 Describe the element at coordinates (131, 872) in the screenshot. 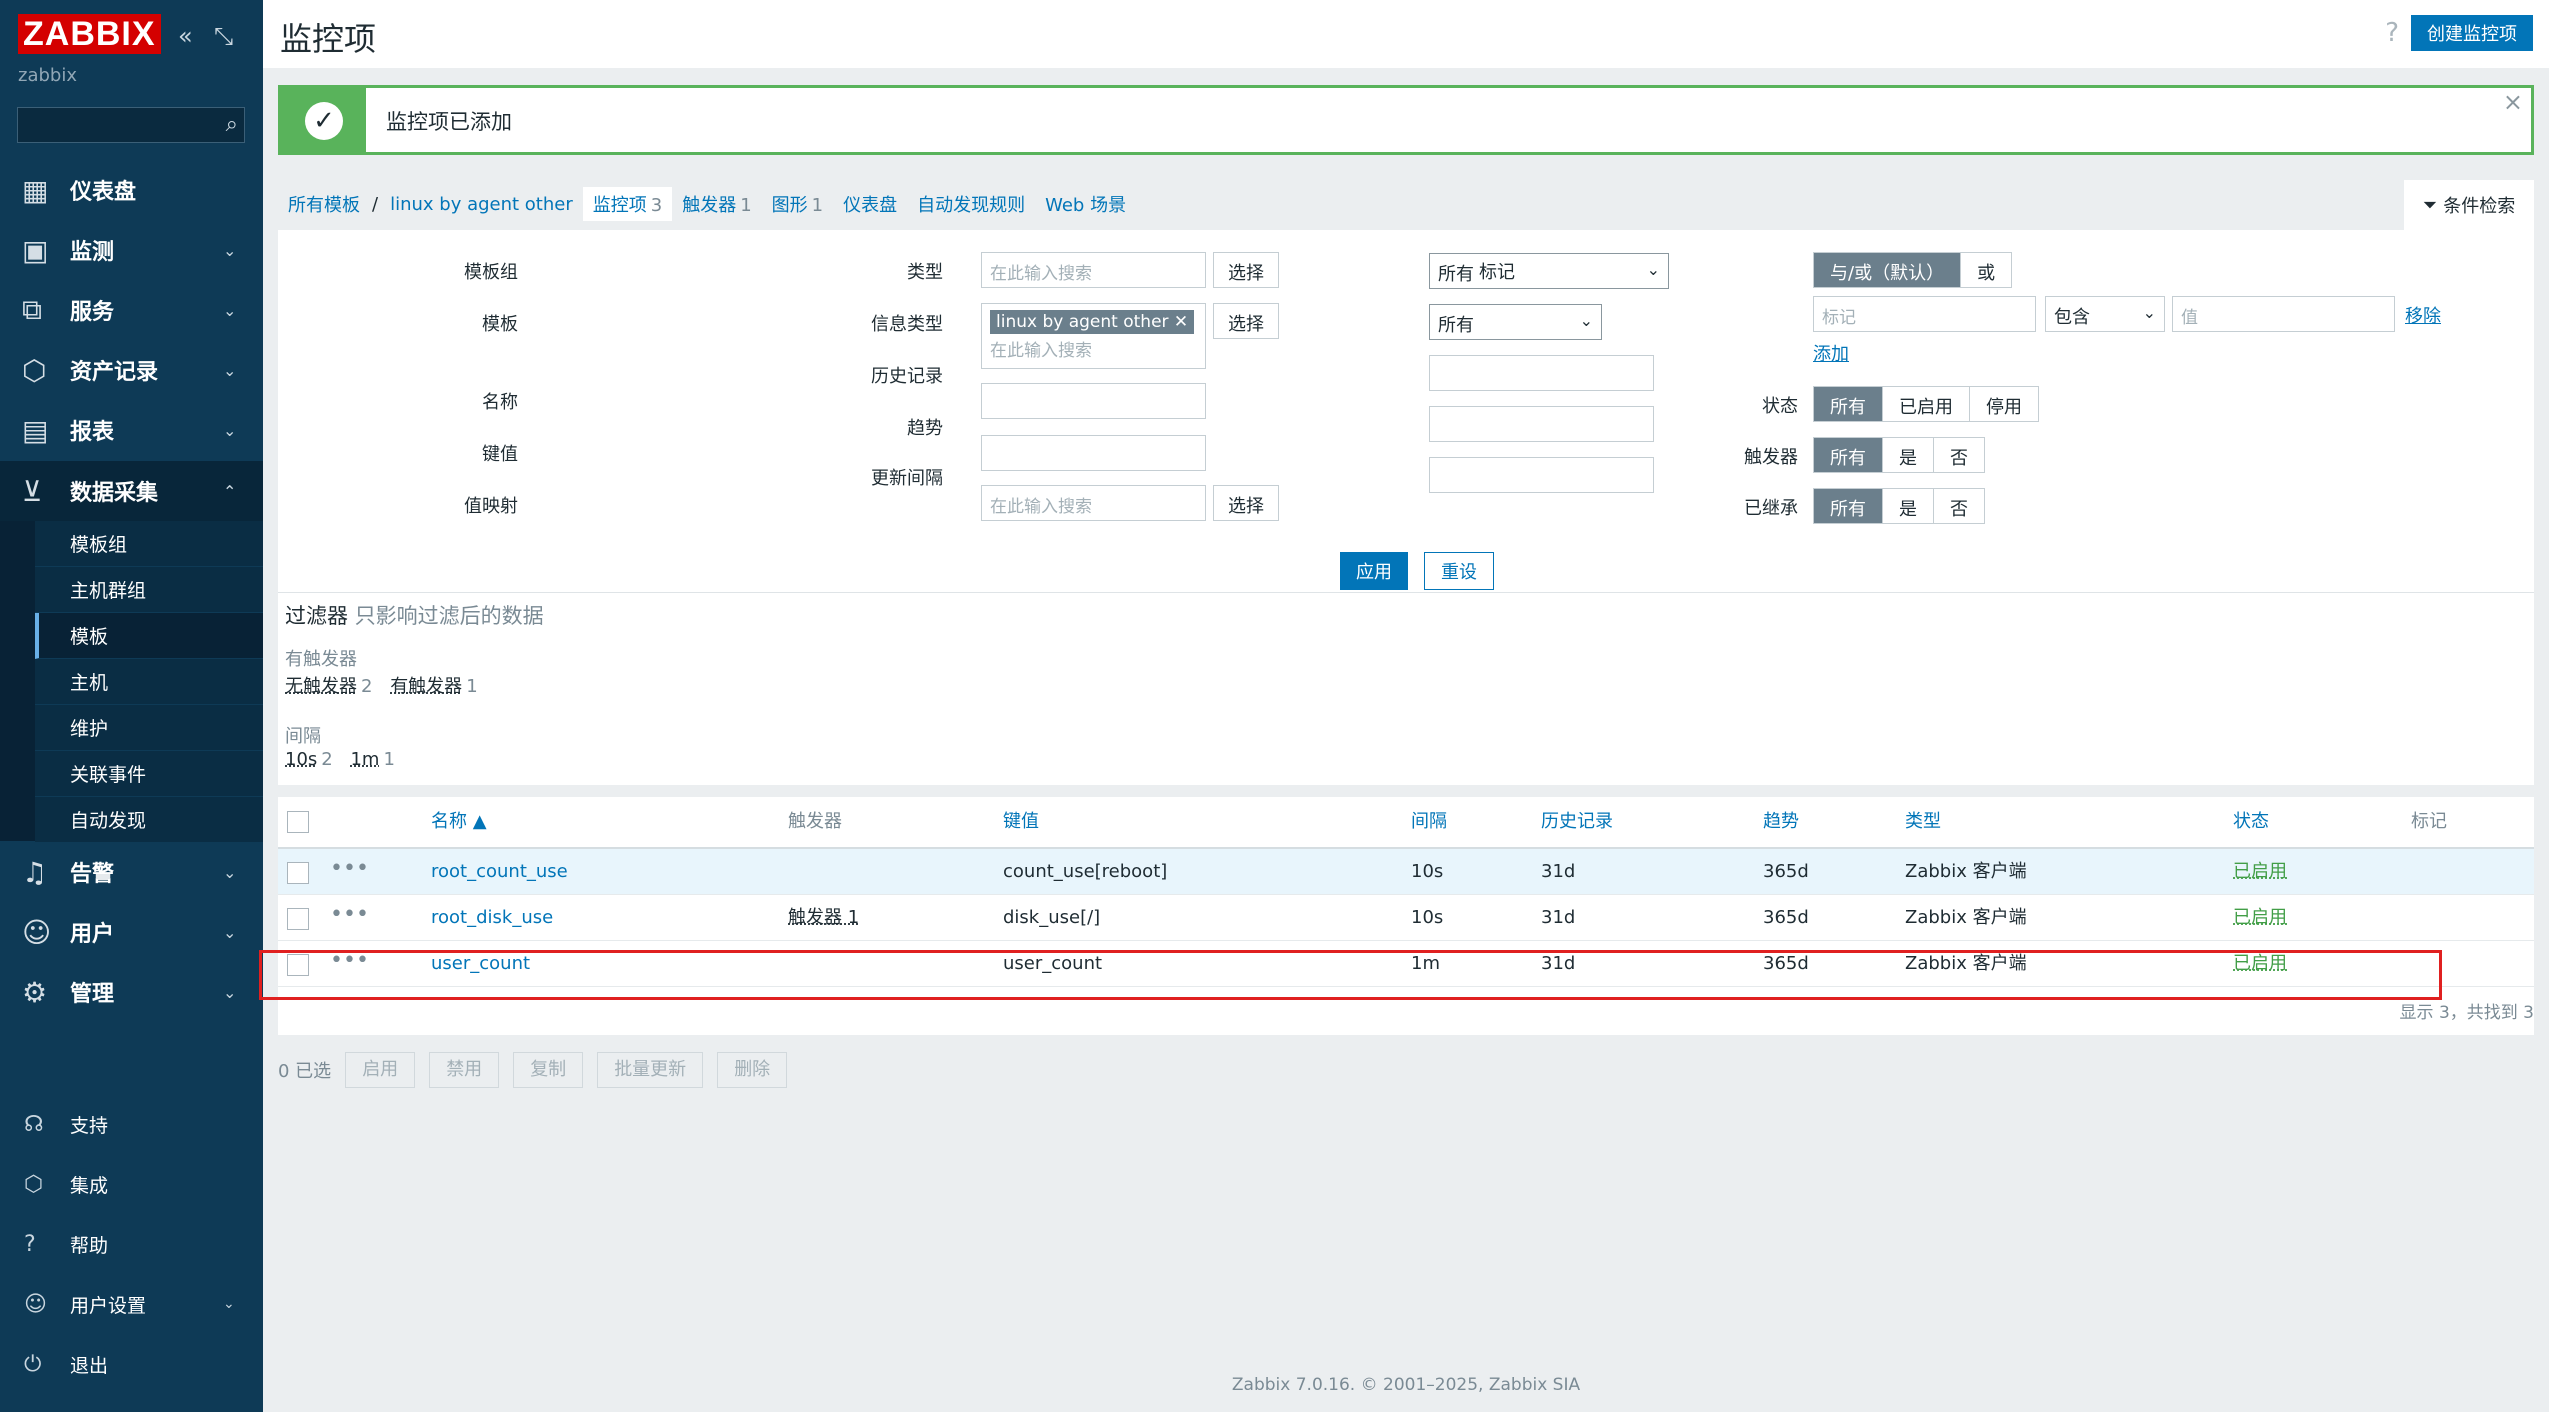

I see `nav-alerts: ♫ 告警 ⌄` at that location.